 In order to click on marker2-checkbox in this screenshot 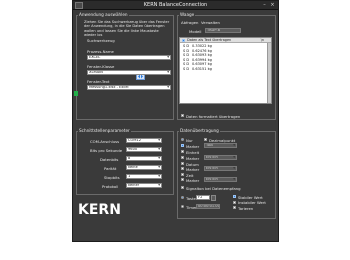, I will do `click(182, 157)`.